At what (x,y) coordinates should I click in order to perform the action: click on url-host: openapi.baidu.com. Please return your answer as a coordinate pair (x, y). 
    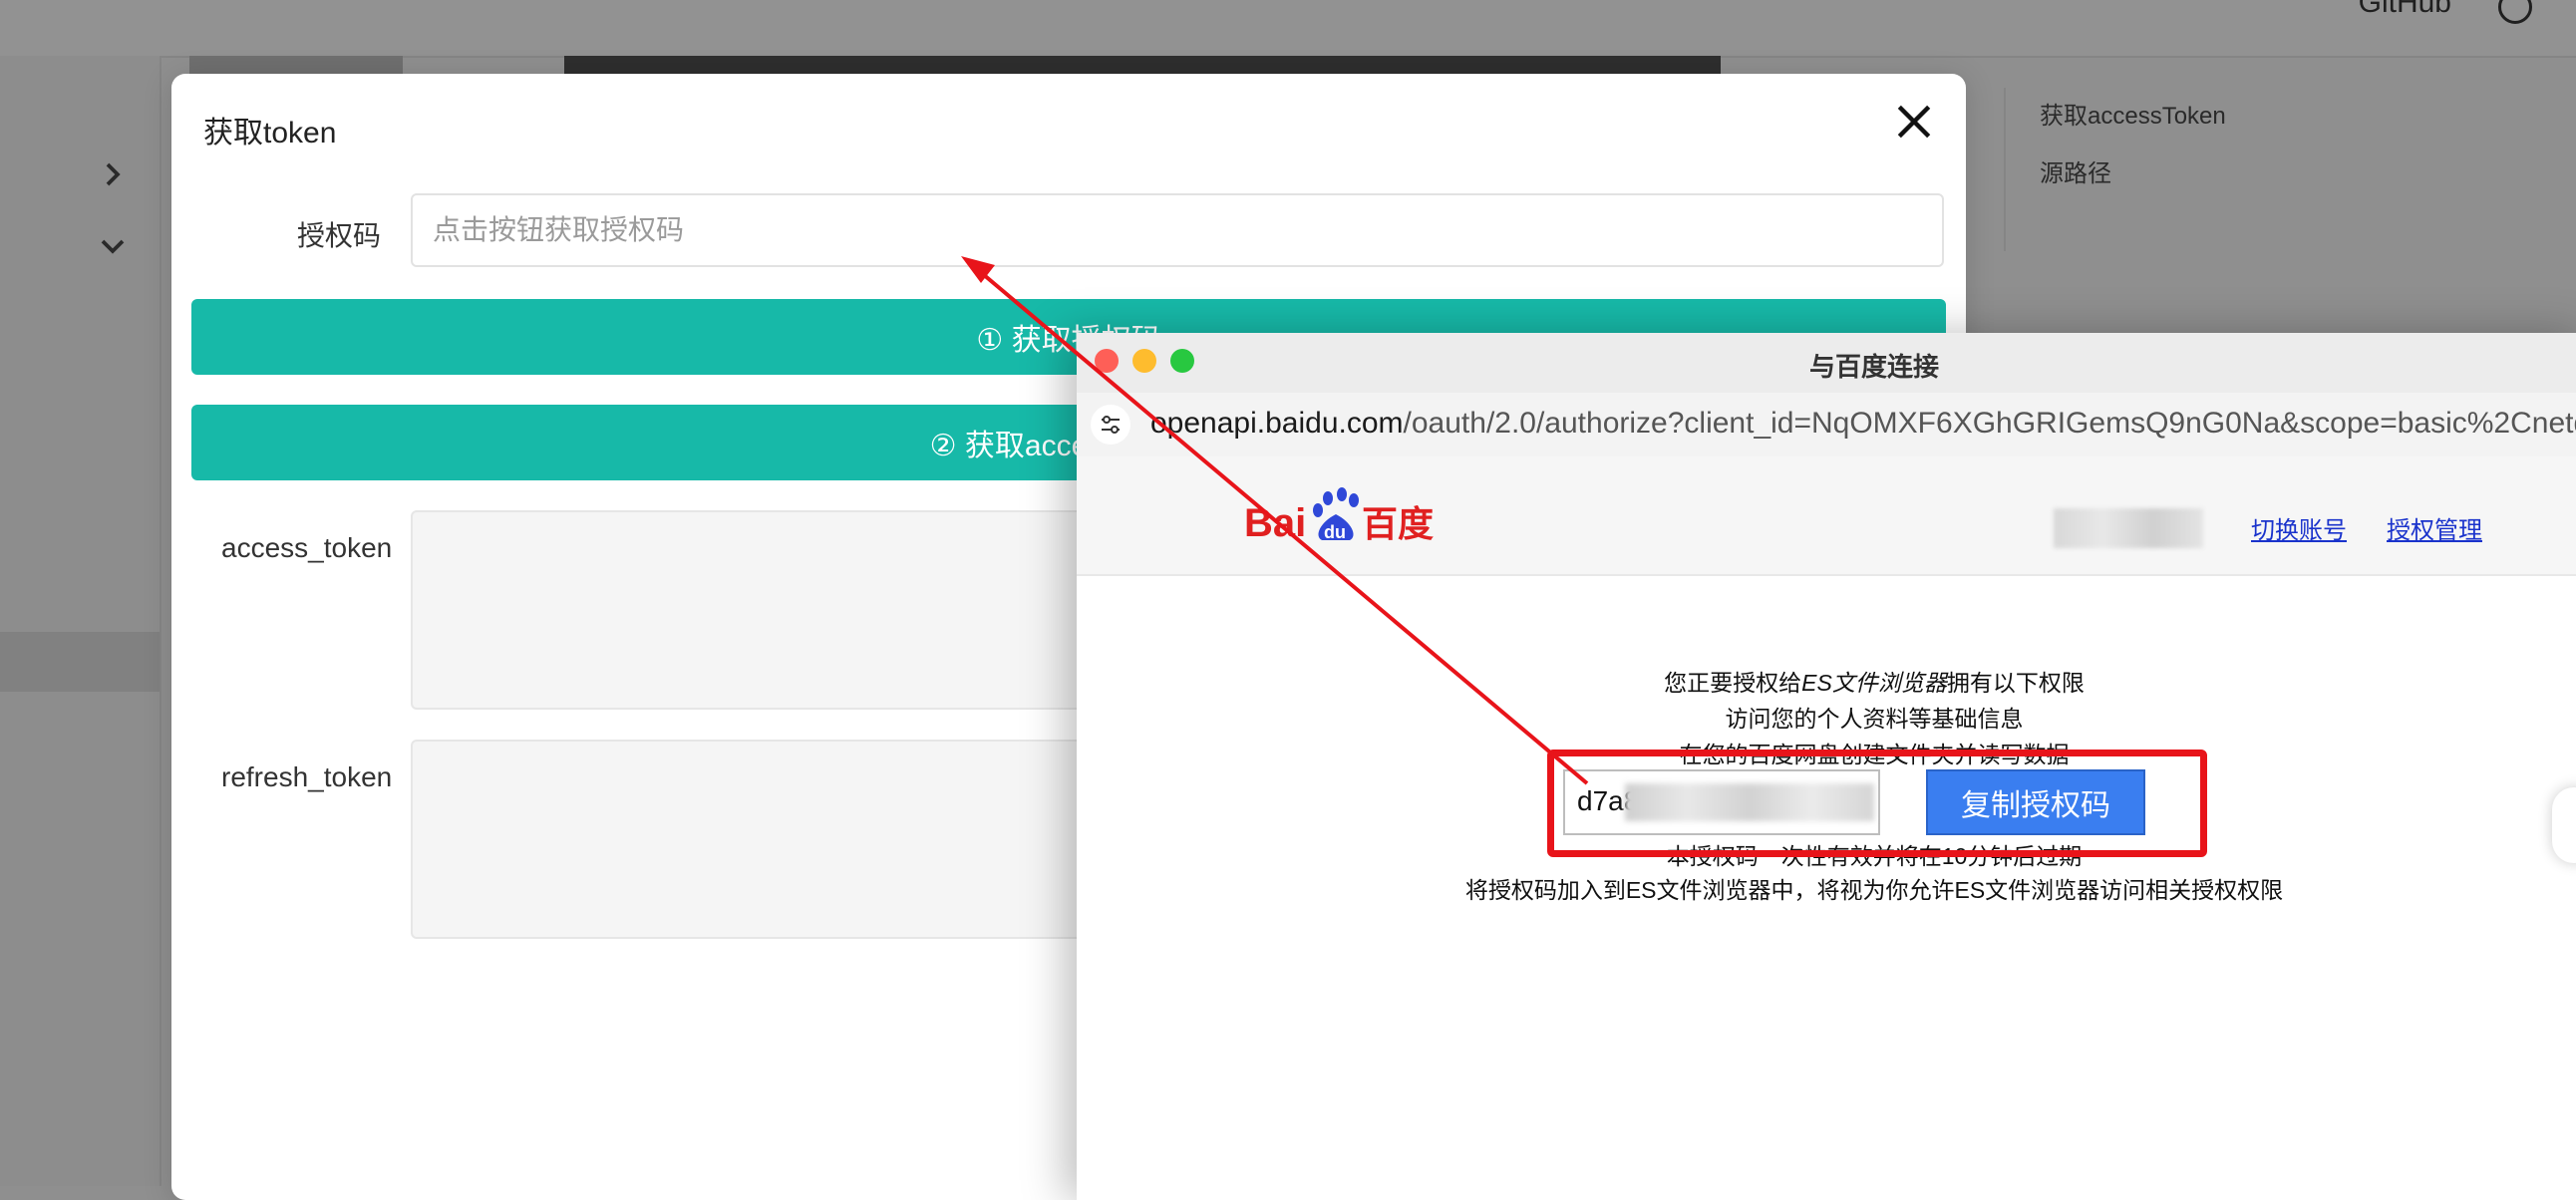
    Looking at the image, I should click on (1277, 423).